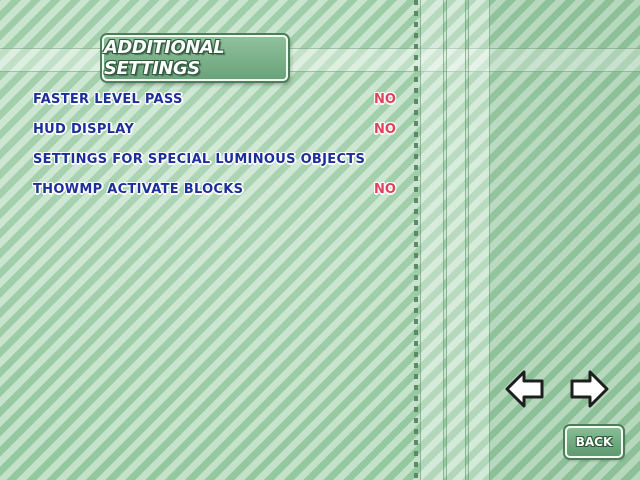  What do you see at coordinates (479, 240) in the screenshot?
I see `vertical-band-right` at bounding box center [479, 240].